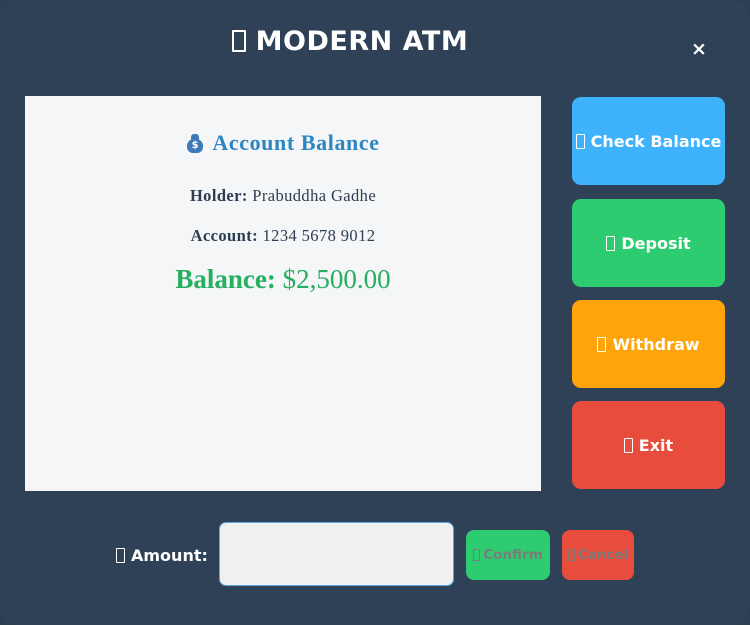 Image resolution: width=750 pixels, height=625 pixels. What do you see at coordinates (314, 195) in the screenshot?
I see `holder-value: Prabuddha Gadhe` at bounding box center [314, 195].